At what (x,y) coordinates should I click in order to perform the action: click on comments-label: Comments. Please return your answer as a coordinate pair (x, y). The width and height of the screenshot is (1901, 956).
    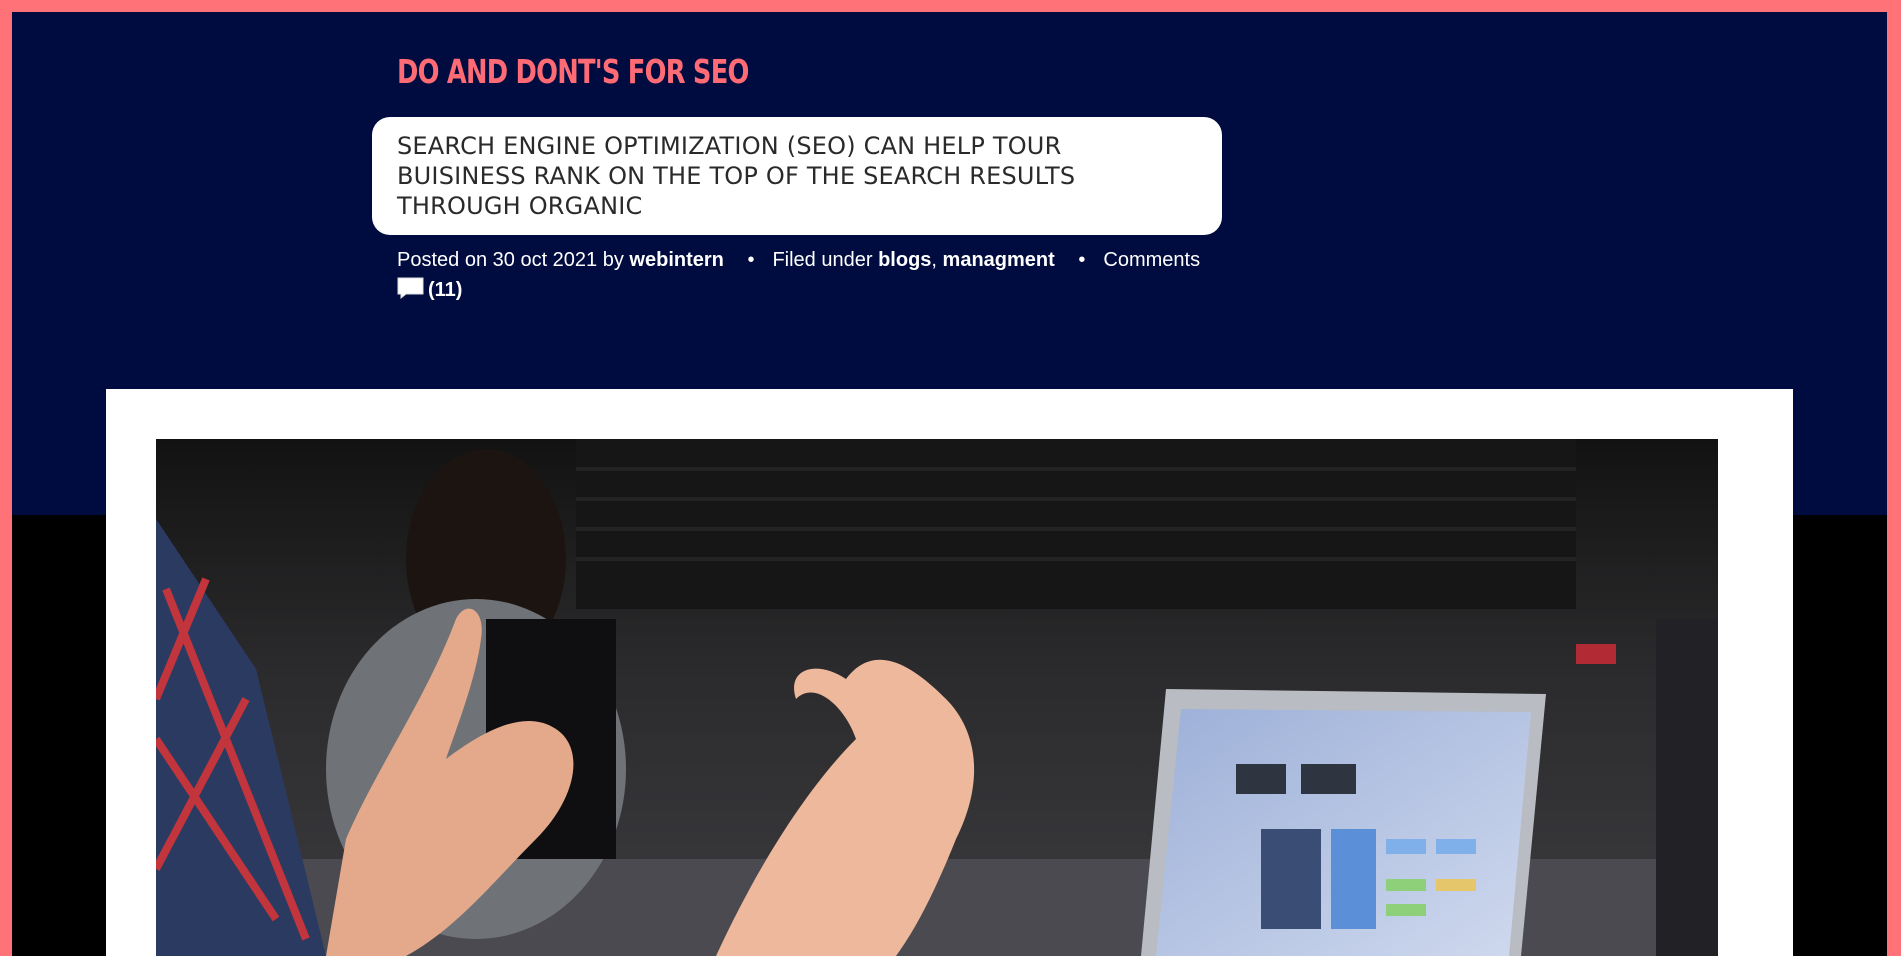
    Looking at the image, I should click on (1152, 260).